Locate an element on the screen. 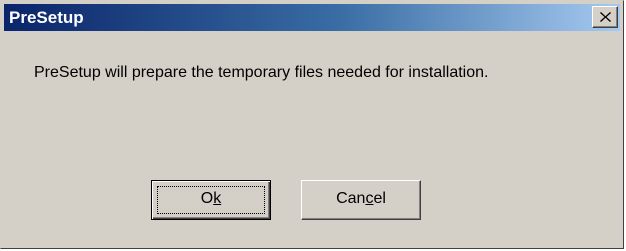 The image size is (626, 251). title-bar: PreSetup is located at coordinates (312, 17).